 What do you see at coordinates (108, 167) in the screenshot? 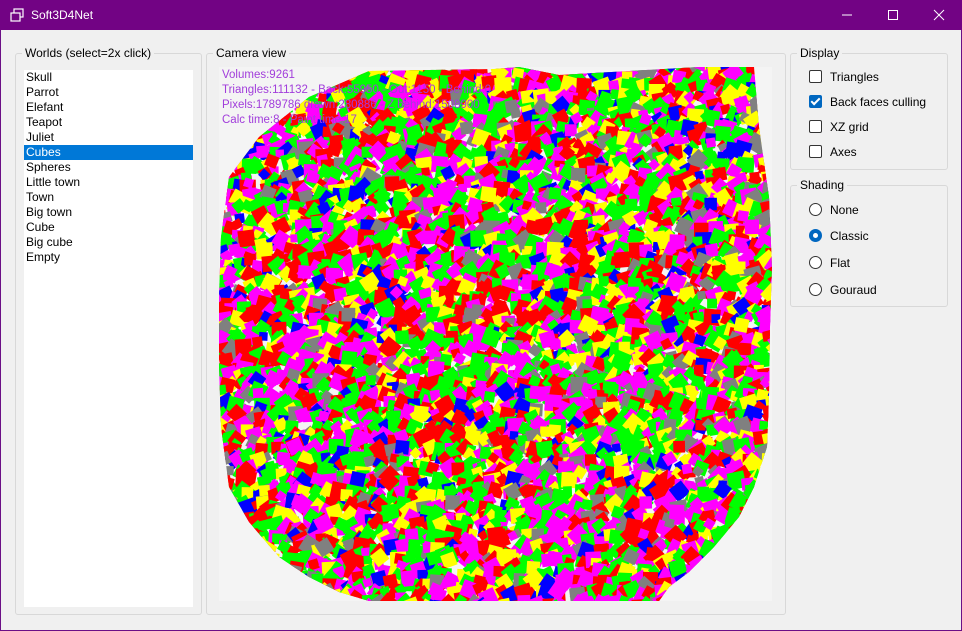
I see `world-item-spheres: Spheres` at bounding box center [108, 167].